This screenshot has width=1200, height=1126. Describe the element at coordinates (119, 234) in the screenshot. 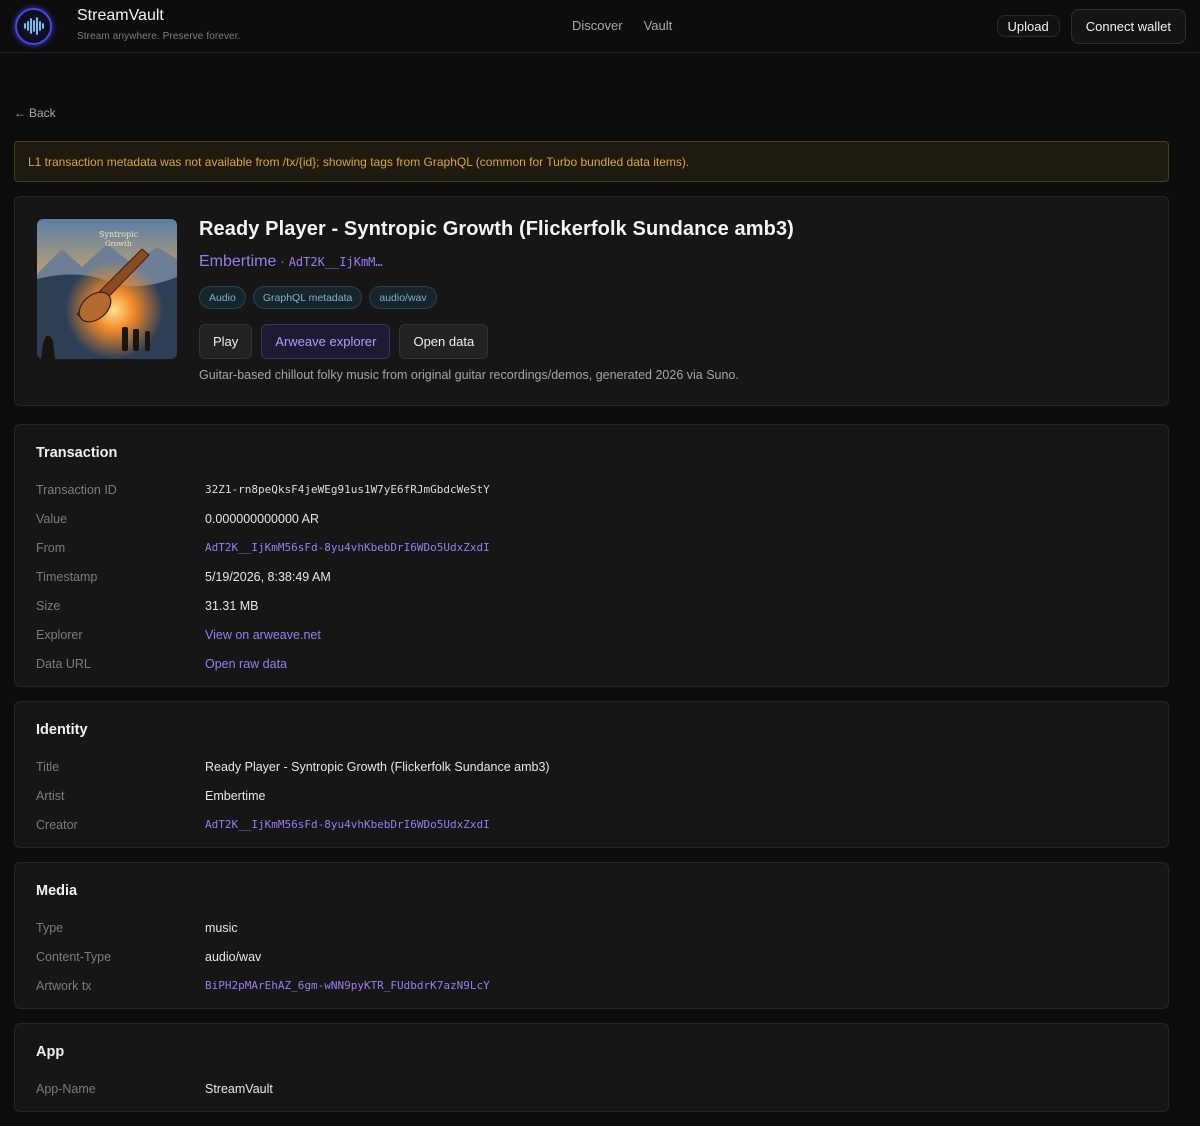

I see `svg-text: Syntropic` at that location.